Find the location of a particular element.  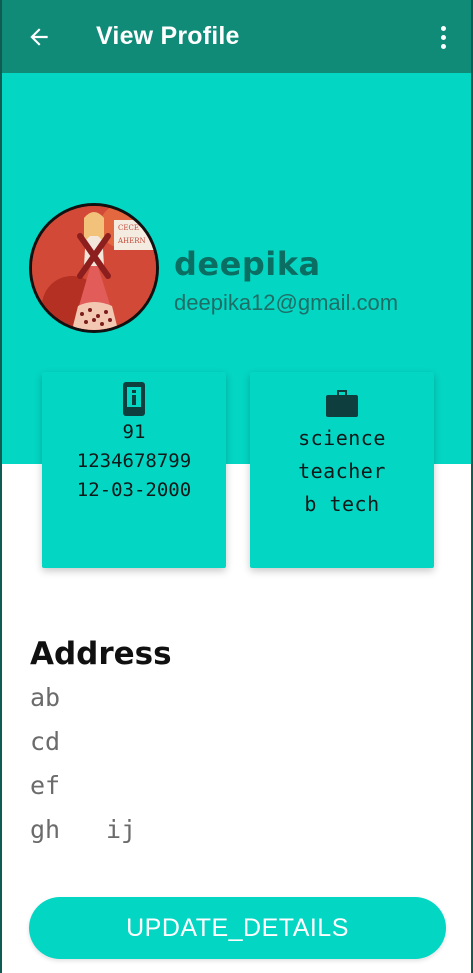

profile-email: deepika12@gmail.com is located at coordinates (286, 302).